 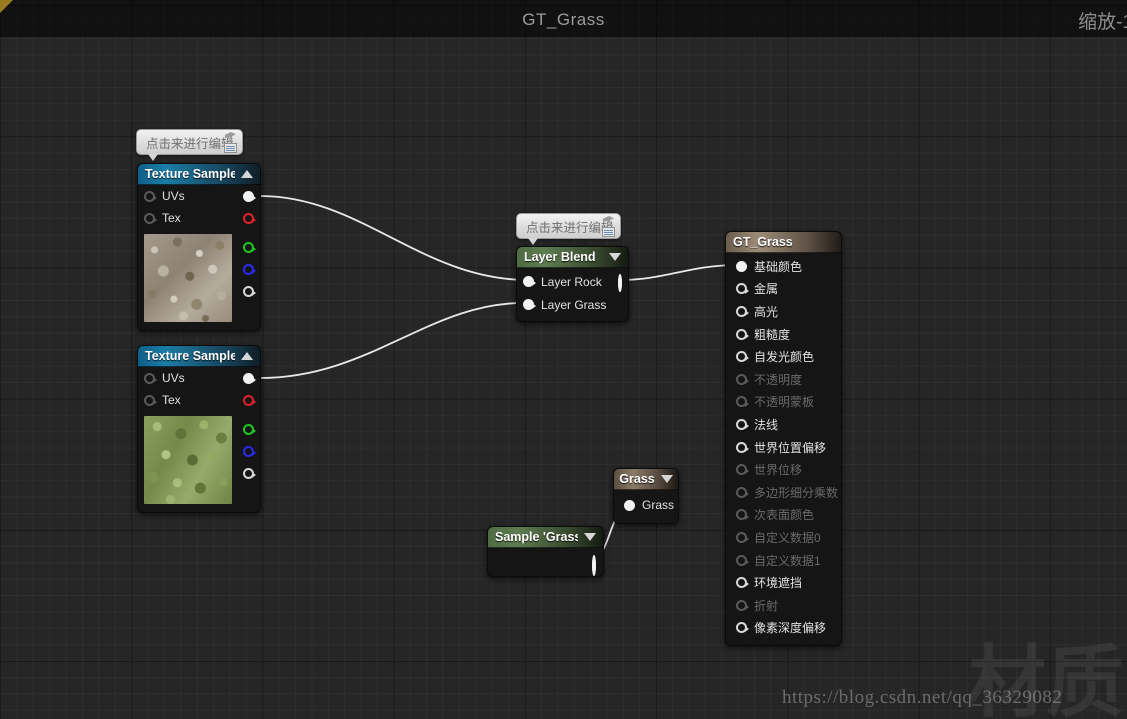 What do you see at coordinates (545, 551) in the screenshot?
I see `node-sample-grass: Sample 'Grass'` at bounding box center [545, 551].